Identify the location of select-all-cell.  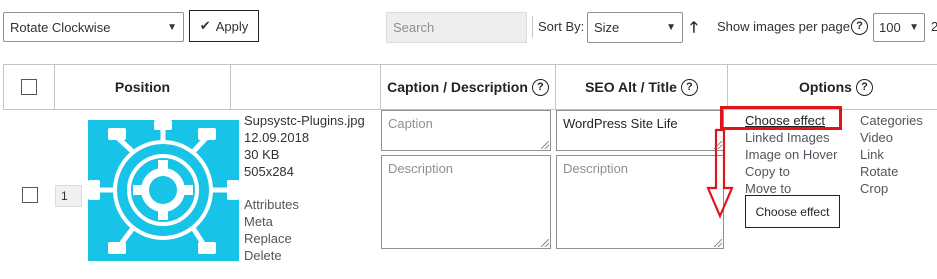
(29, 87).